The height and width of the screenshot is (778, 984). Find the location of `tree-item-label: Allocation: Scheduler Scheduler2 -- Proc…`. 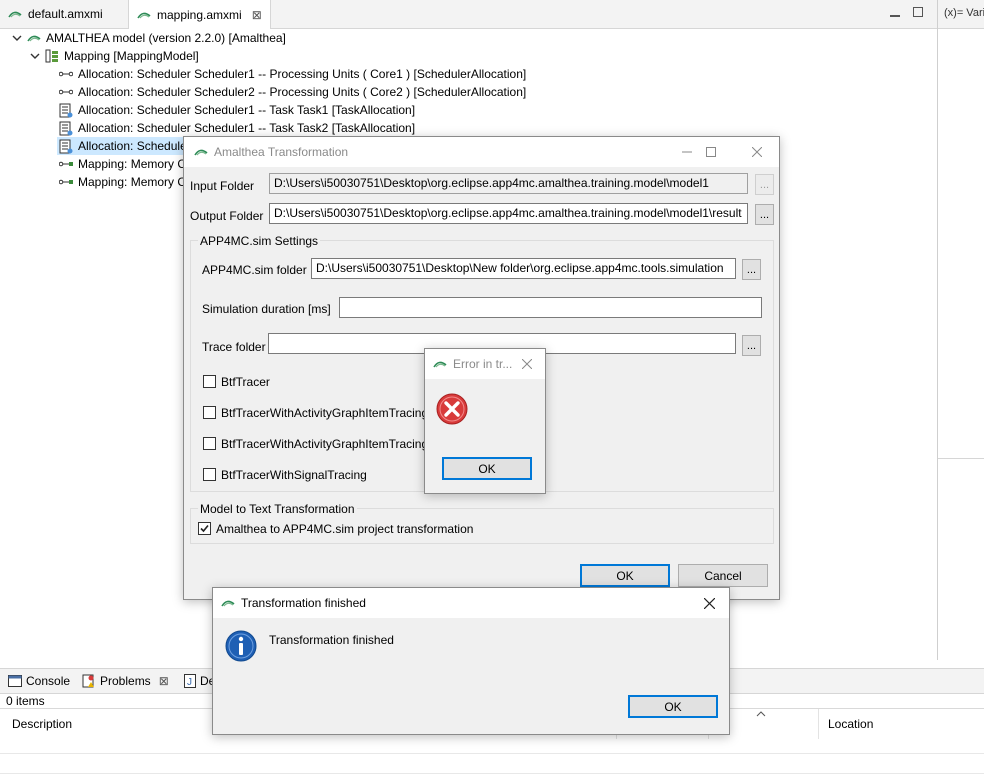

tree-item-label: Allocation: Scheduler Scheduler2 -- Proc… is located at coordinates (302, 92).